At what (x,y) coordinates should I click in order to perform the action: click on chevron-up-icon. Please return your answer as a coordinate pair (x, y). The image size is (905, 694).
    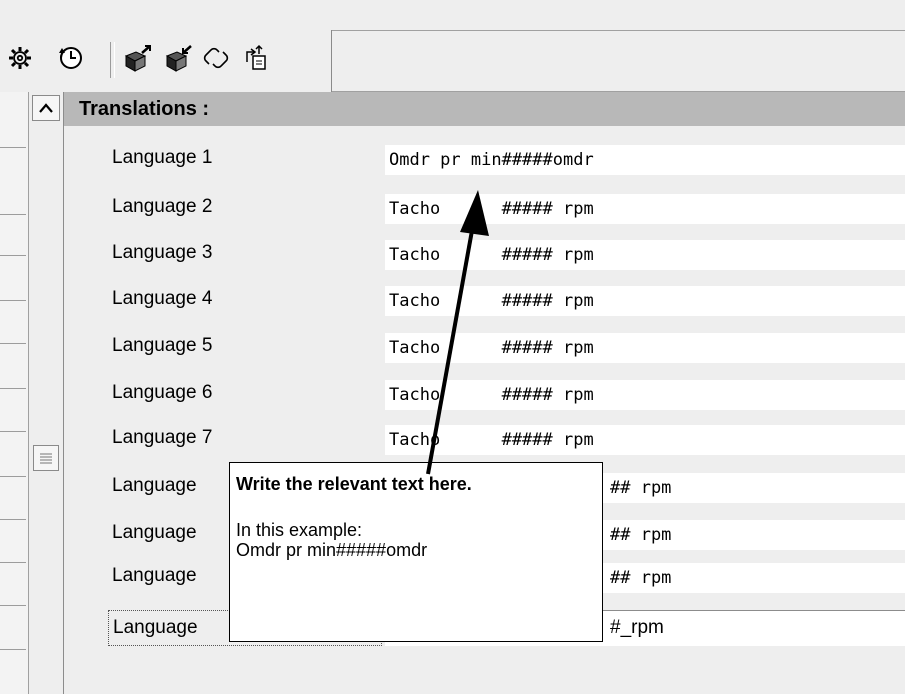
    Looking at the image, I should click on (46, 108).